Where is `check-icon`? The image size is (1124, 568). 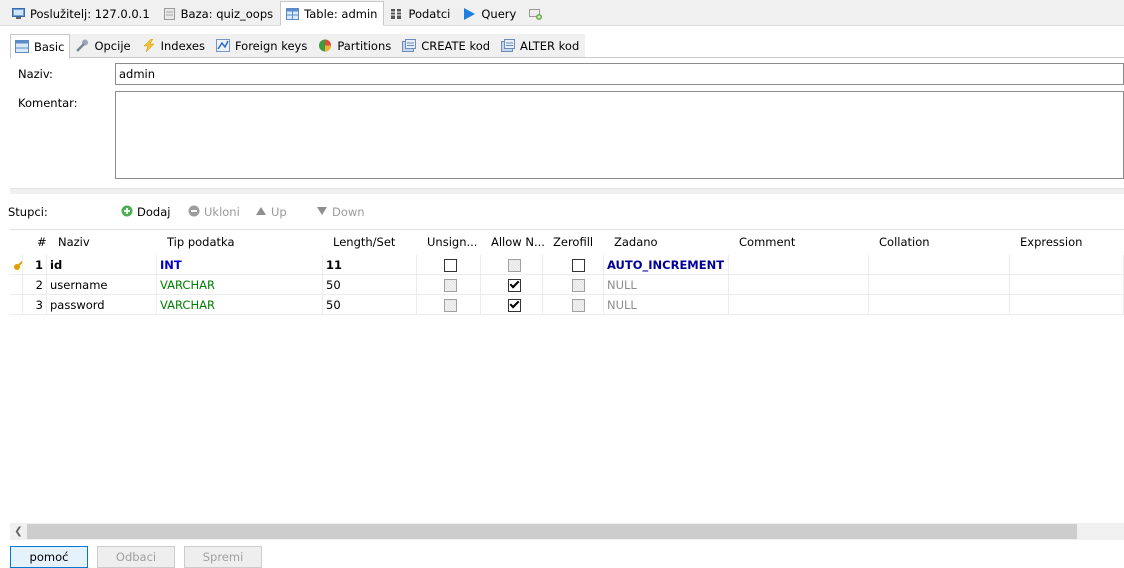
check-icon is located at coordinates (514, 303).